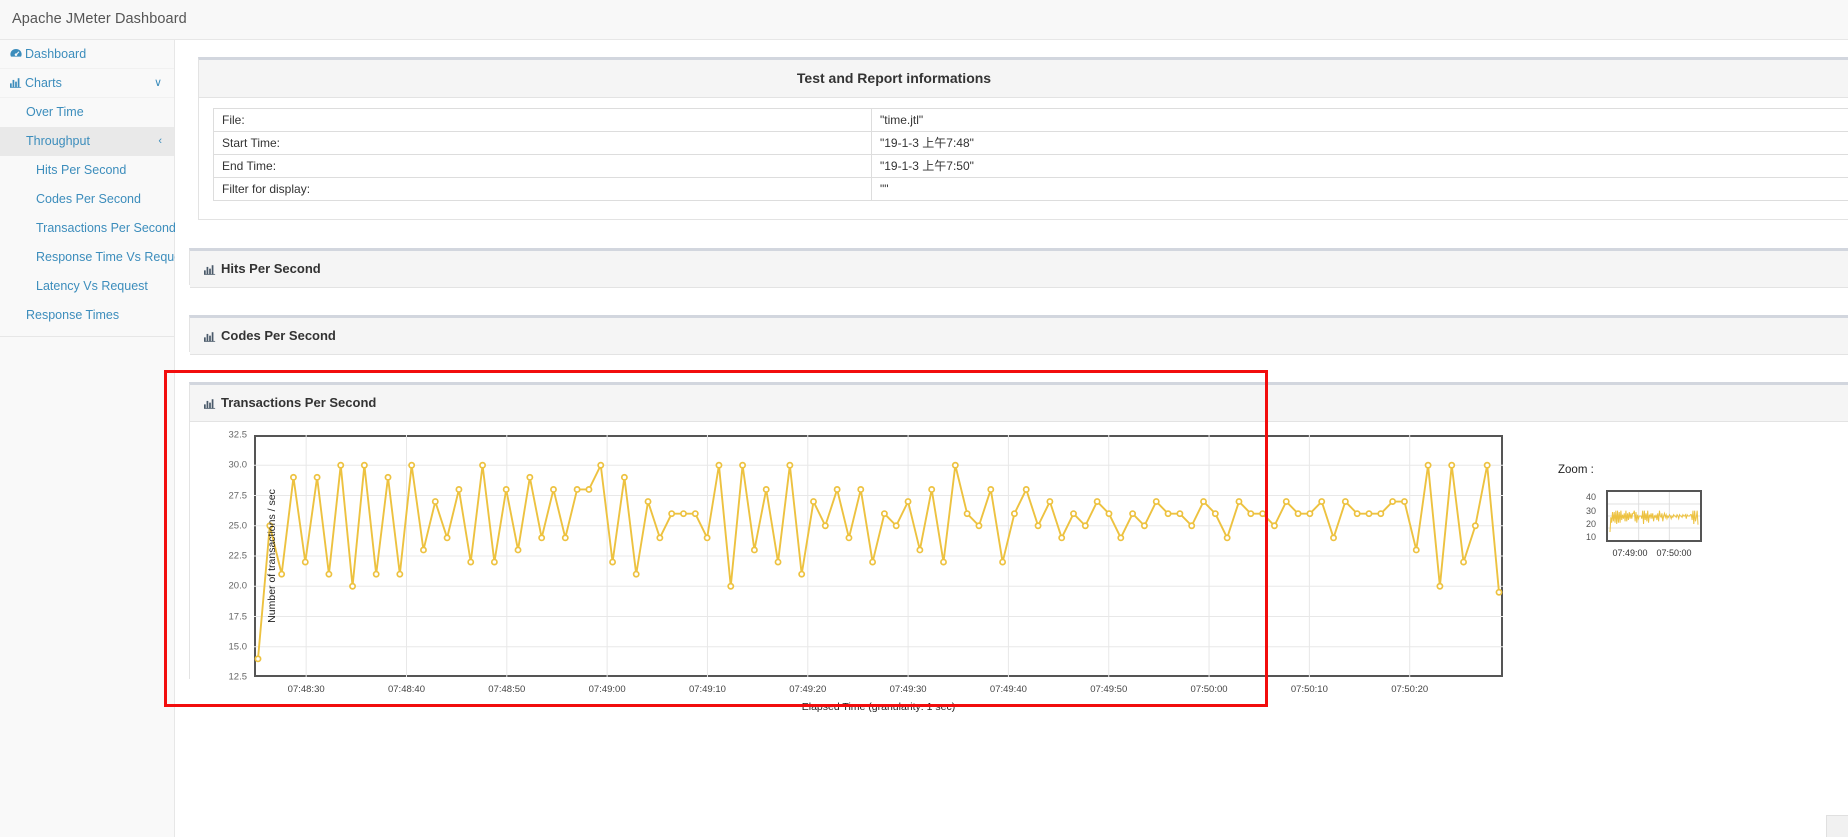 This screenshot has width=1848, height=837. What do you see at coordinates (1654, 516) in the screenshot?
I see `zoom-overview-chart` at bounding box center [1654, 516].